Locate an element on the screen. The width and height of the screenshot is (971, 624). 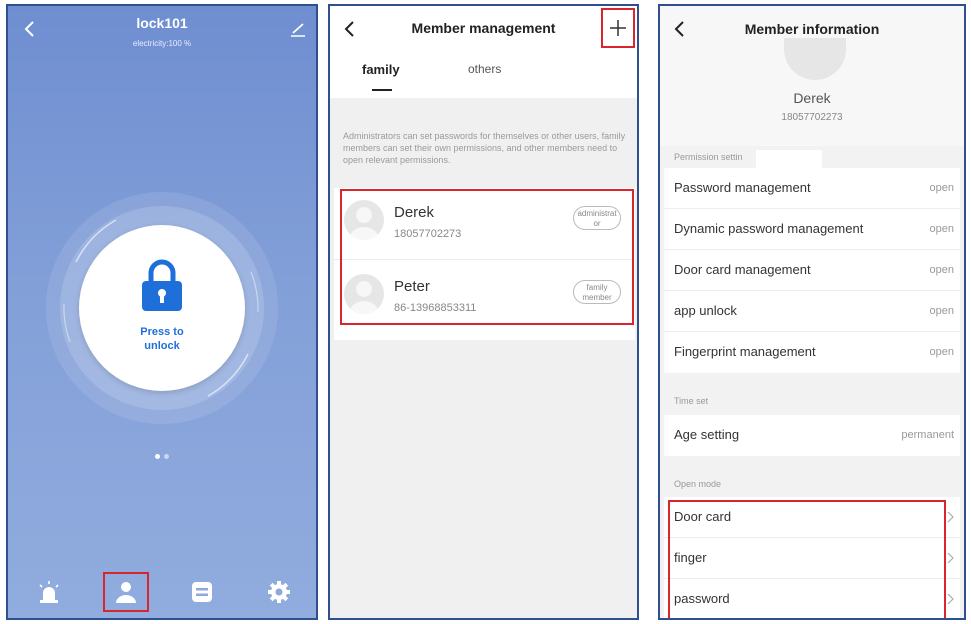
add-member-button is located at coordinates (618, 28).